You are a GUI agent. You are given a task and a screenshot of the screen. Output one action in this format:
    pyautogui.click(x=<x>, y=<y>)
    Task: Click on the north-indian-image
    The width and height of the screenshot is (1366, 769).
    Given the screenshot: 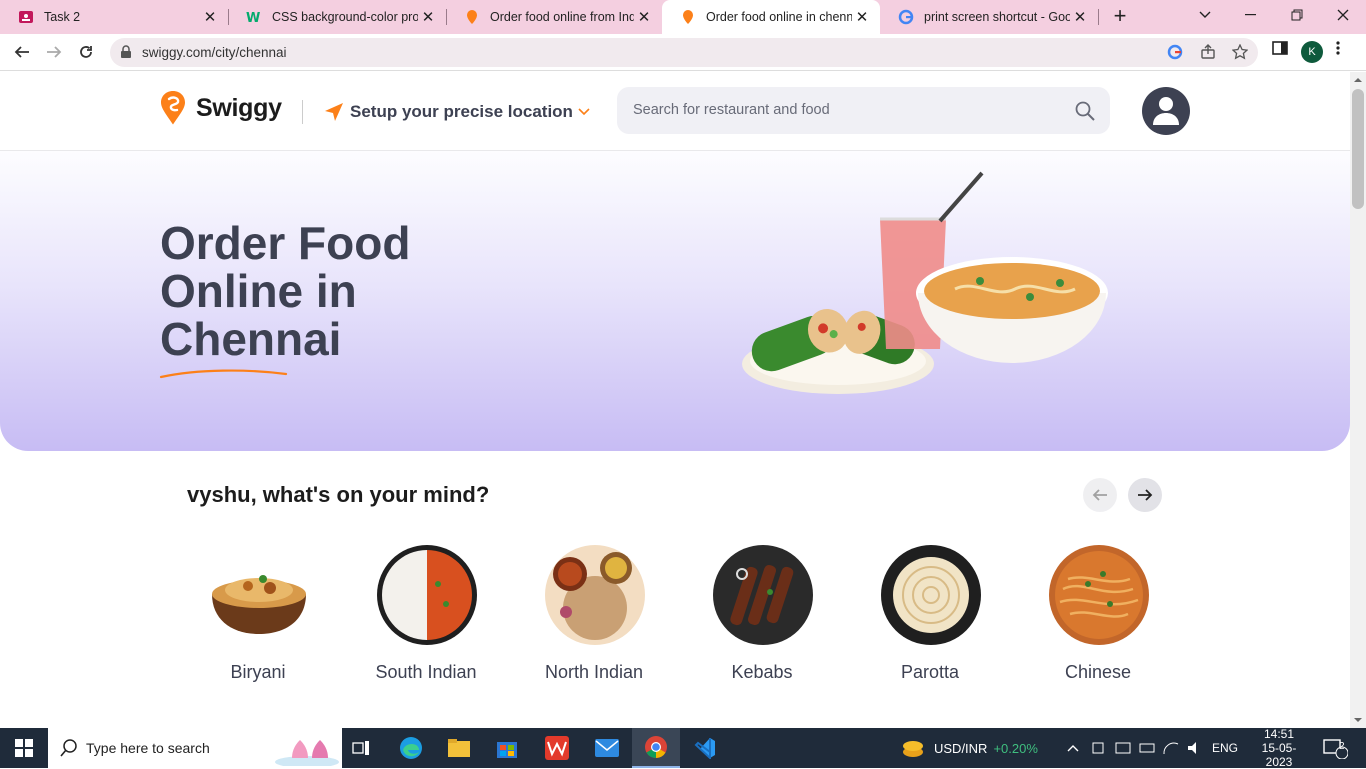 What is the action you would take?
    pyautogui.click(x=595, y=595)
    